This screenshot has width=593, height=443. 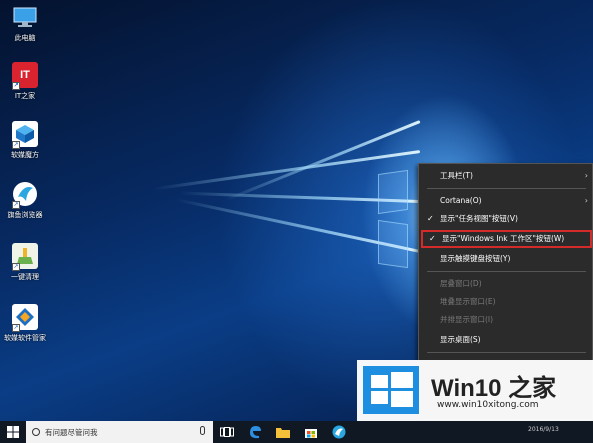 I want to click on file-explorer-button, so click(x=283, y=432).